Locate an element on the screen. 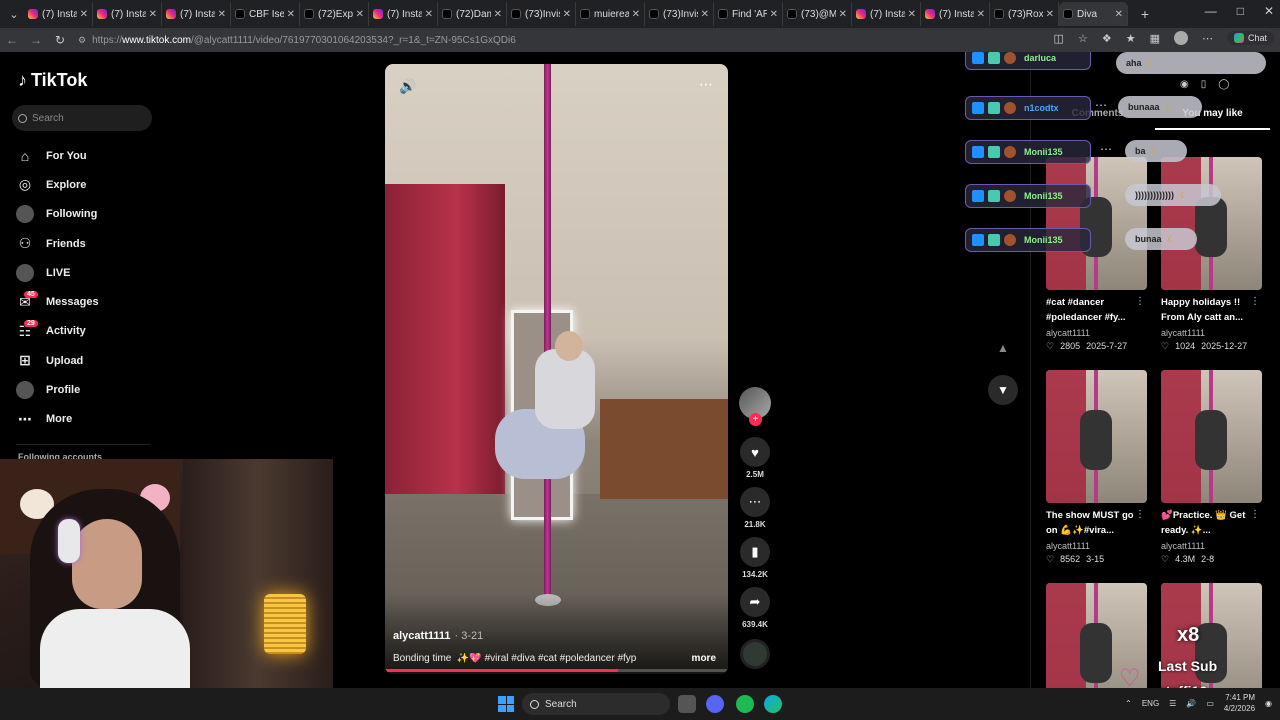 The height and width of the screenshot is (720, 1280). taskbar-search: Search is located at coordinates (596, 704).